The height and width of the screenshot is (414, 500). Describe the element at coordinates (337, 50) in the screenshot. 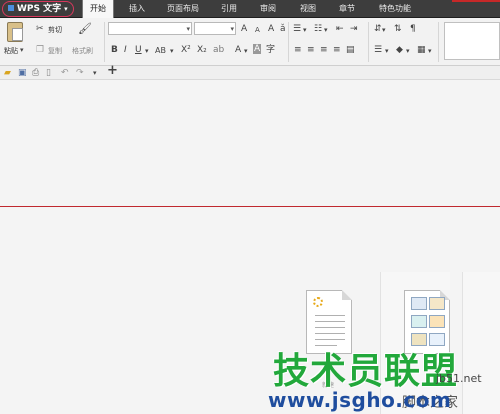

I see `justify-icon: ≡` at that location.